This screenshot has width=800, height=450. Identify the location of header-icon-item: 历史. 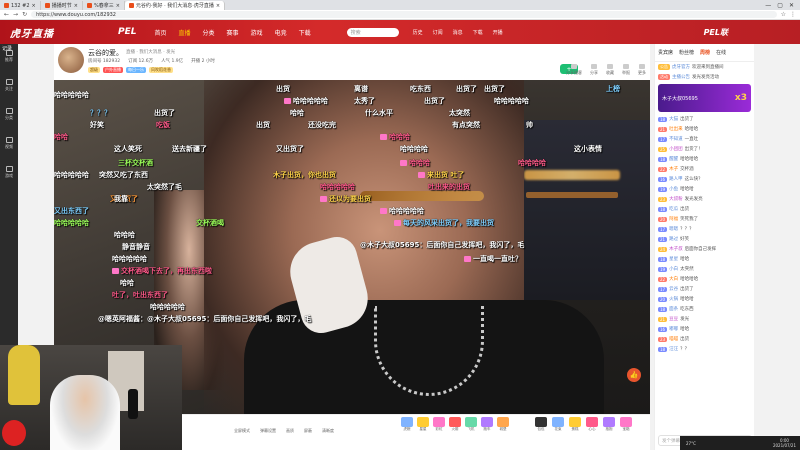
(418, 32).